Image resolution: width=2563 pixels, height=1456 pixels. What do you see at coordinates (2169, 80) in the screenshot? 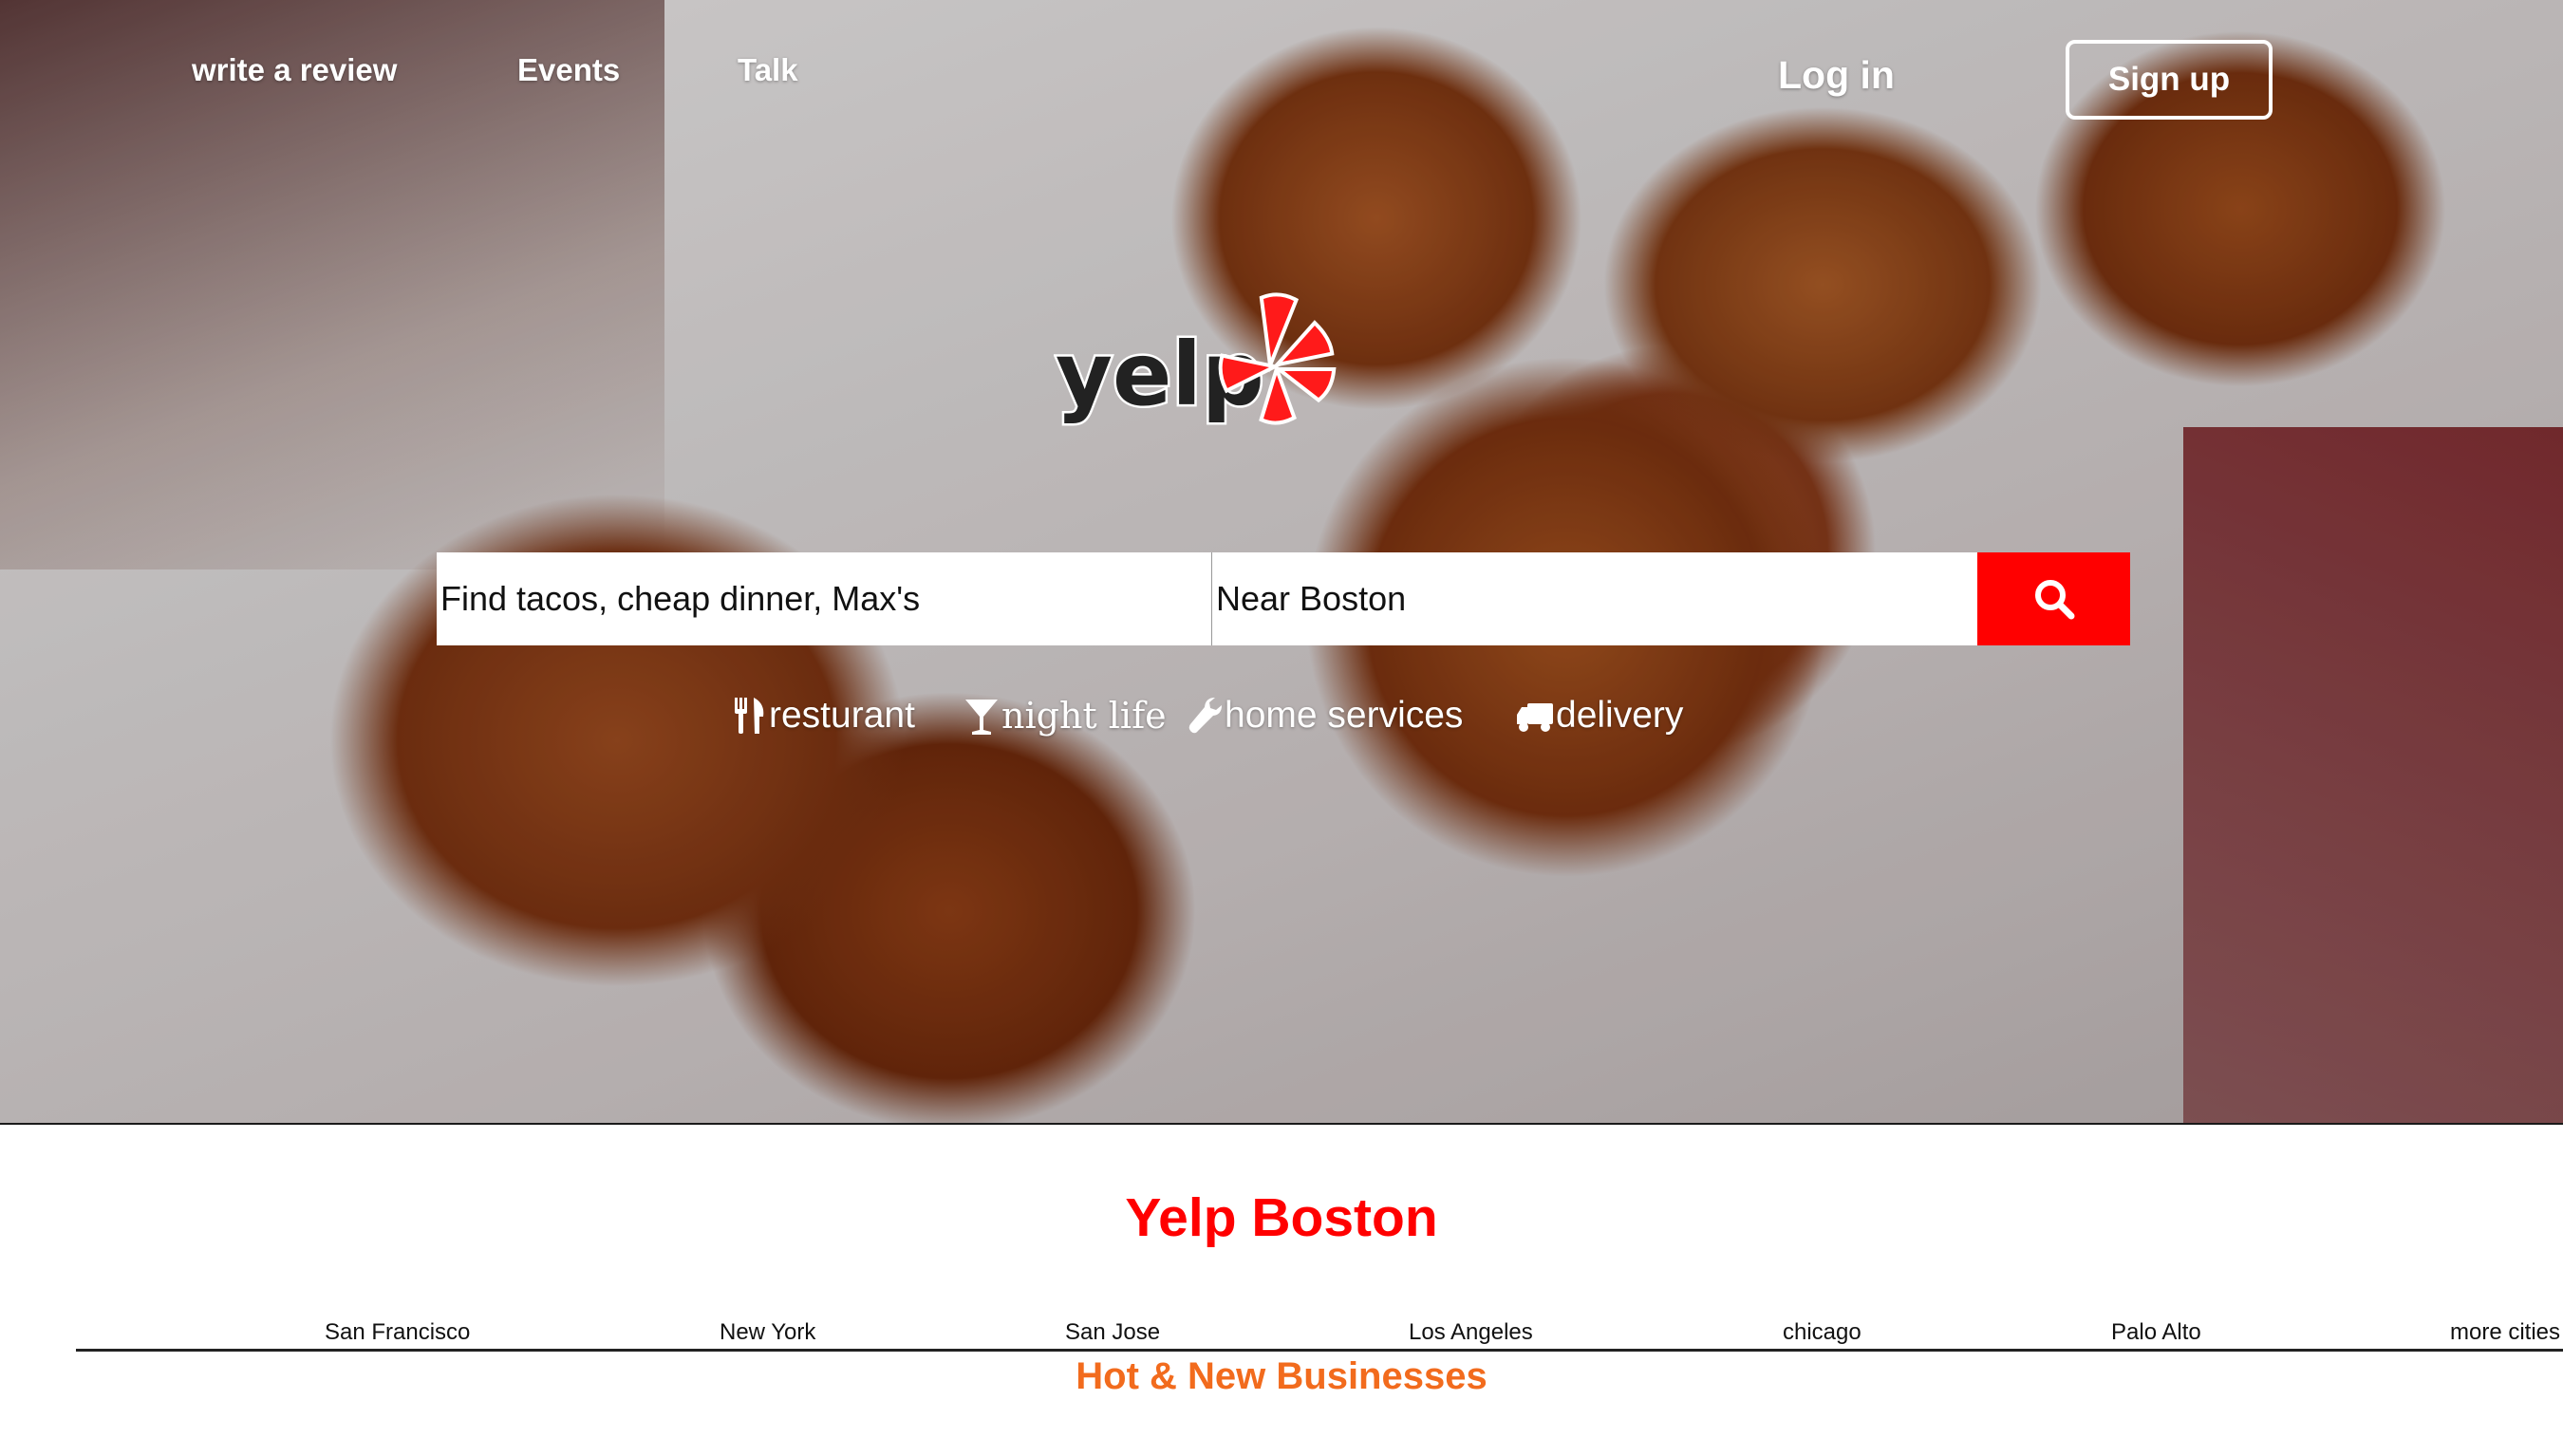
I see `signup-button: Sign up` at bounding box center [2169, 80].